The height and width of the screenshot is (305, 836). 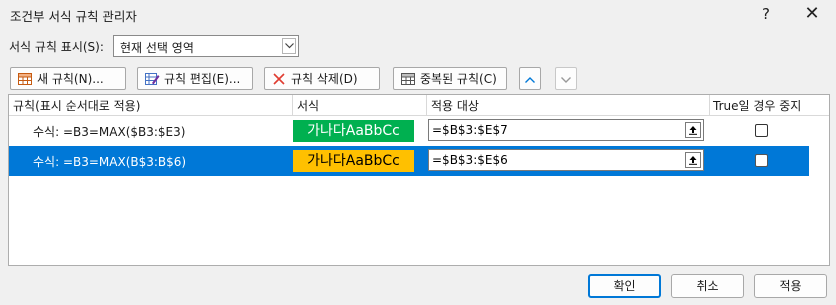 I want to click on apply-button: 적용, so click(x=790, y=286).